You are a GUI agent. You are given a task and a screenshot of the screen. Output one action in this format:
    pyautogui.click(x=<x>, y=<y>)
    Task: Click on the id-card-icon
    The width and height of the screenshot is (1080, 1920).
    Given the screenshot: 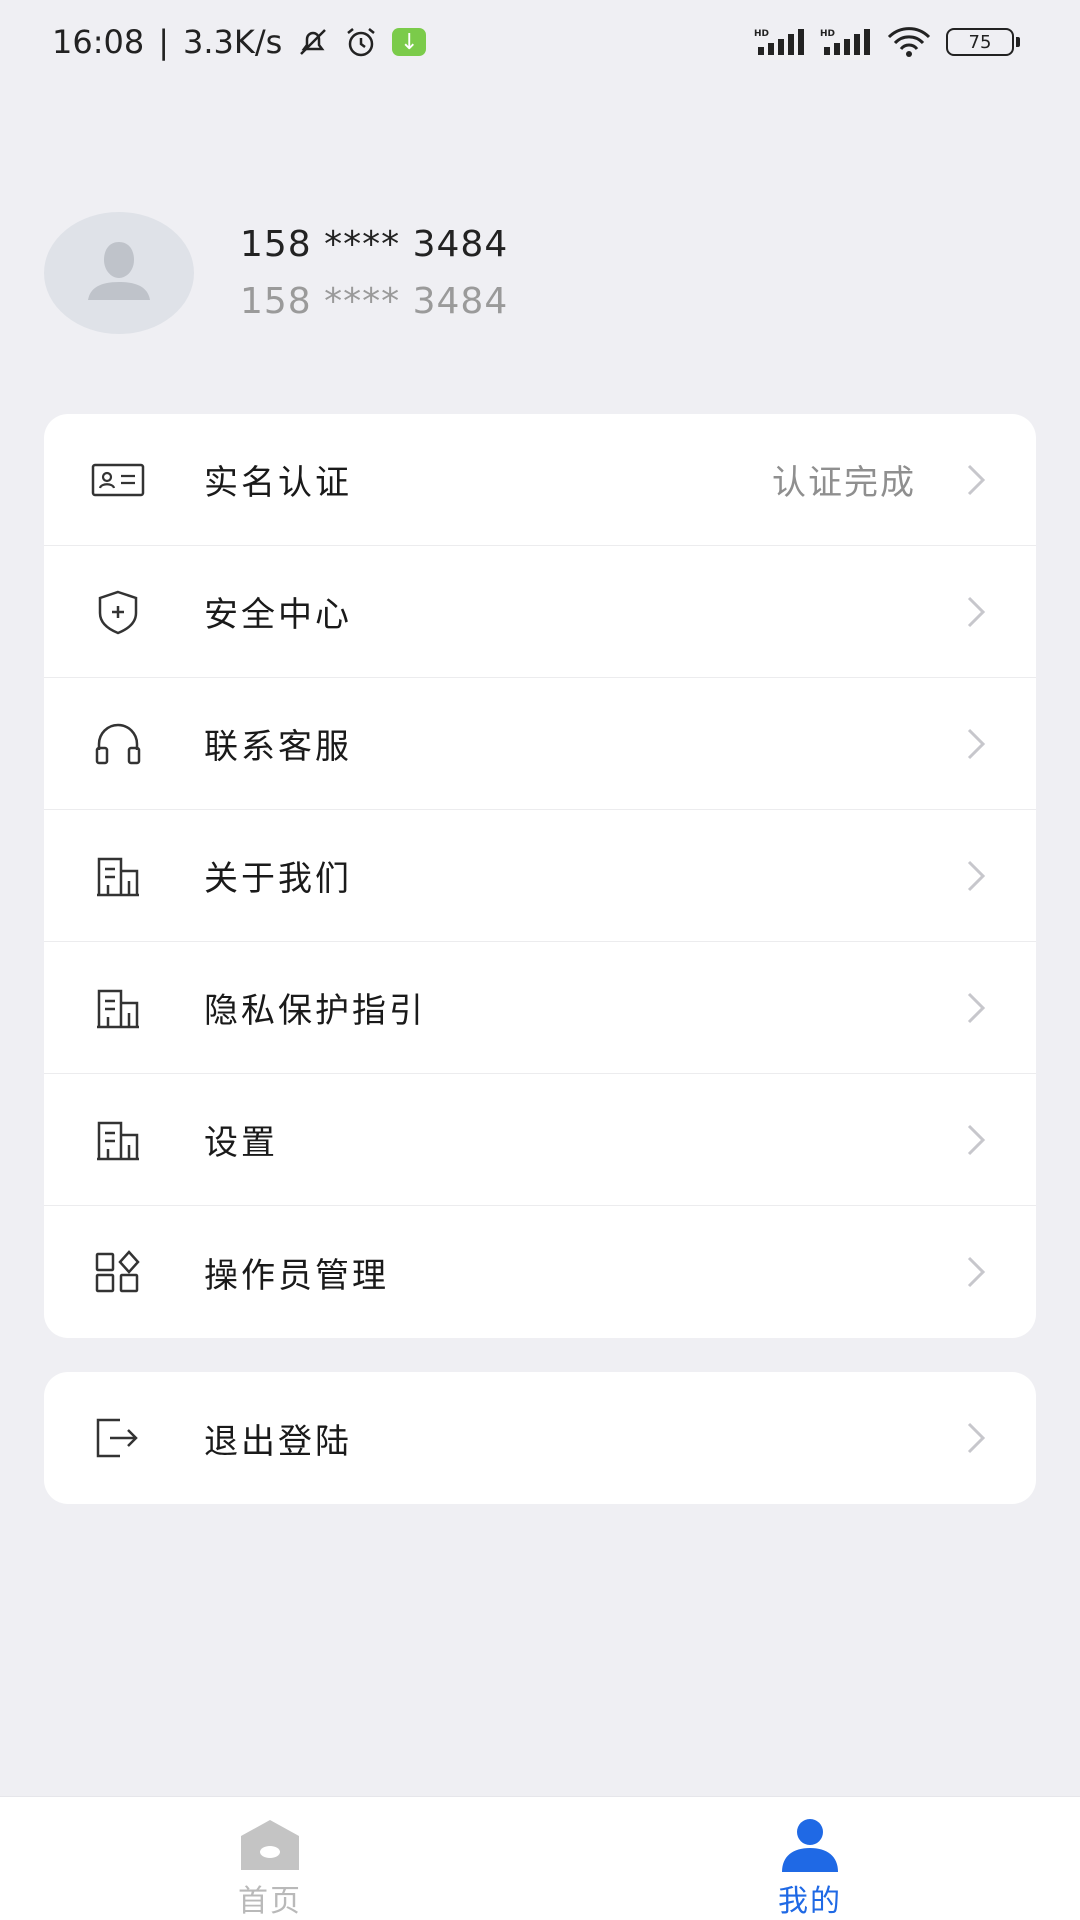 What is the action you would take?
    pyautogui.click(x=118, y=480)
    